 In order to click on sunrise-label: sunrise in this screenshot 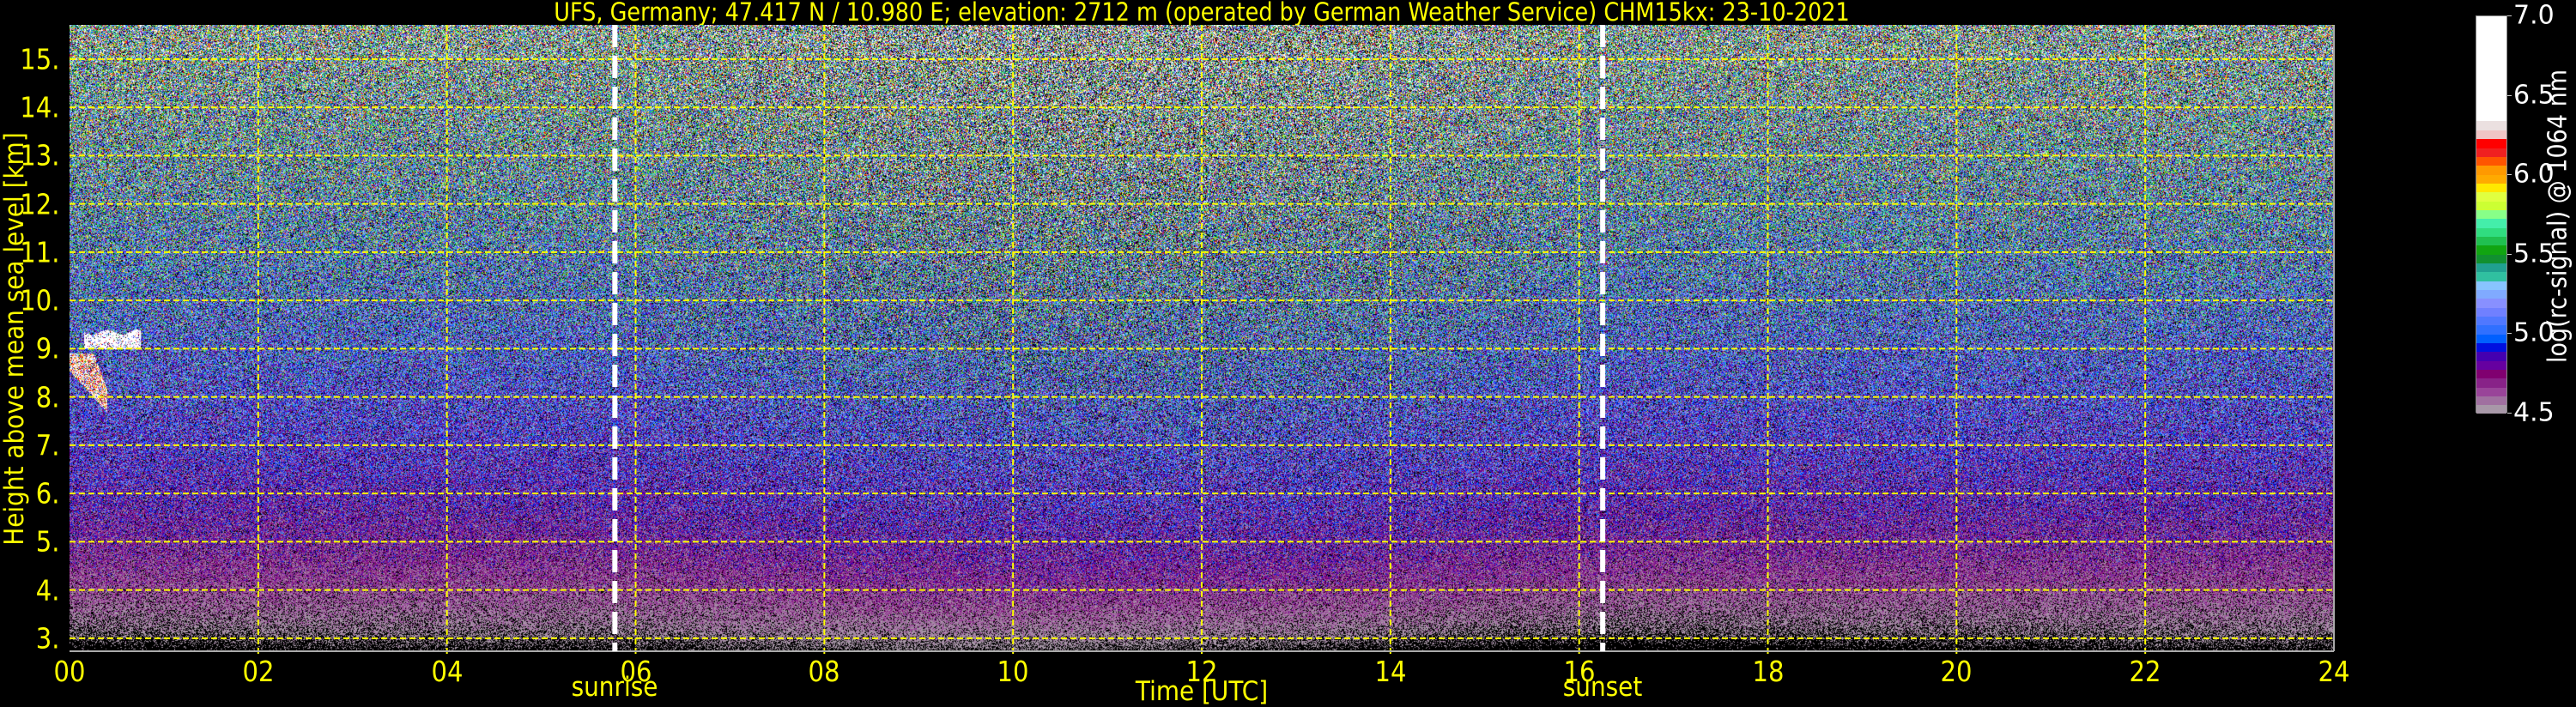, I will do `click(614, 688)`.